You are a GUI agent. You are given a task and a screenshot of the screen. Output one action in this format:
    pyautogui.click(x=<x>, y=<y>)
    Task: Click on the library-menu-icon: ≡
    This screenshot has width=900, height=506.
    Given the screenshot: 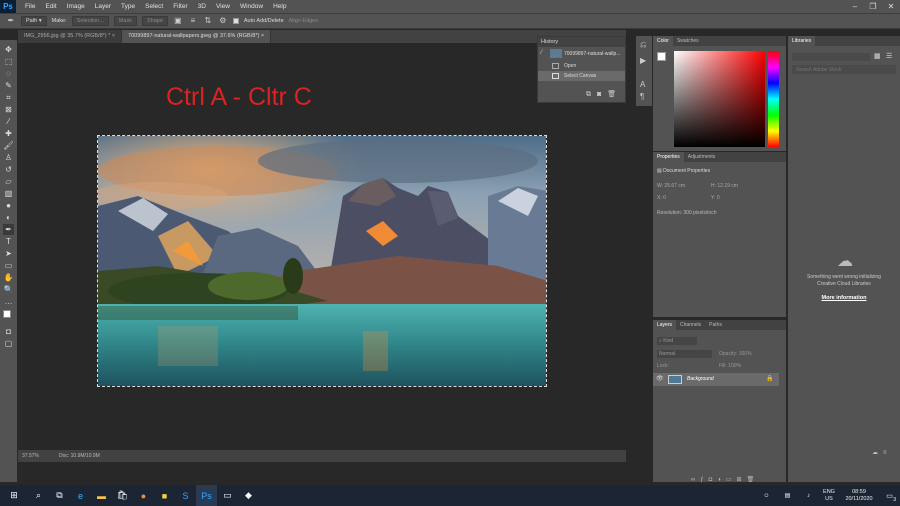 What is the action you would take?
    pyautogui.click(x=887, y=453)
    